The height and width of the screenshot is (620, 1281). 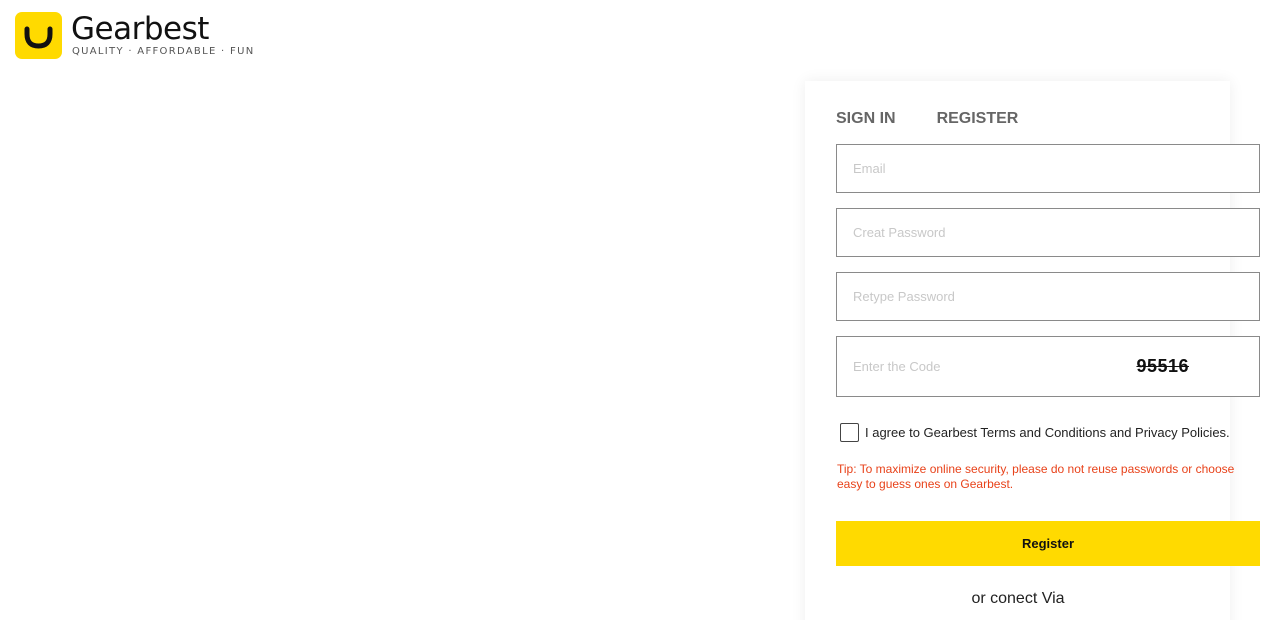 What do you see at coordinates (927, 119) in the screenshot?
I see `auth-tabs: SIGN IN REGISTER` at bounding box center [927, 119].